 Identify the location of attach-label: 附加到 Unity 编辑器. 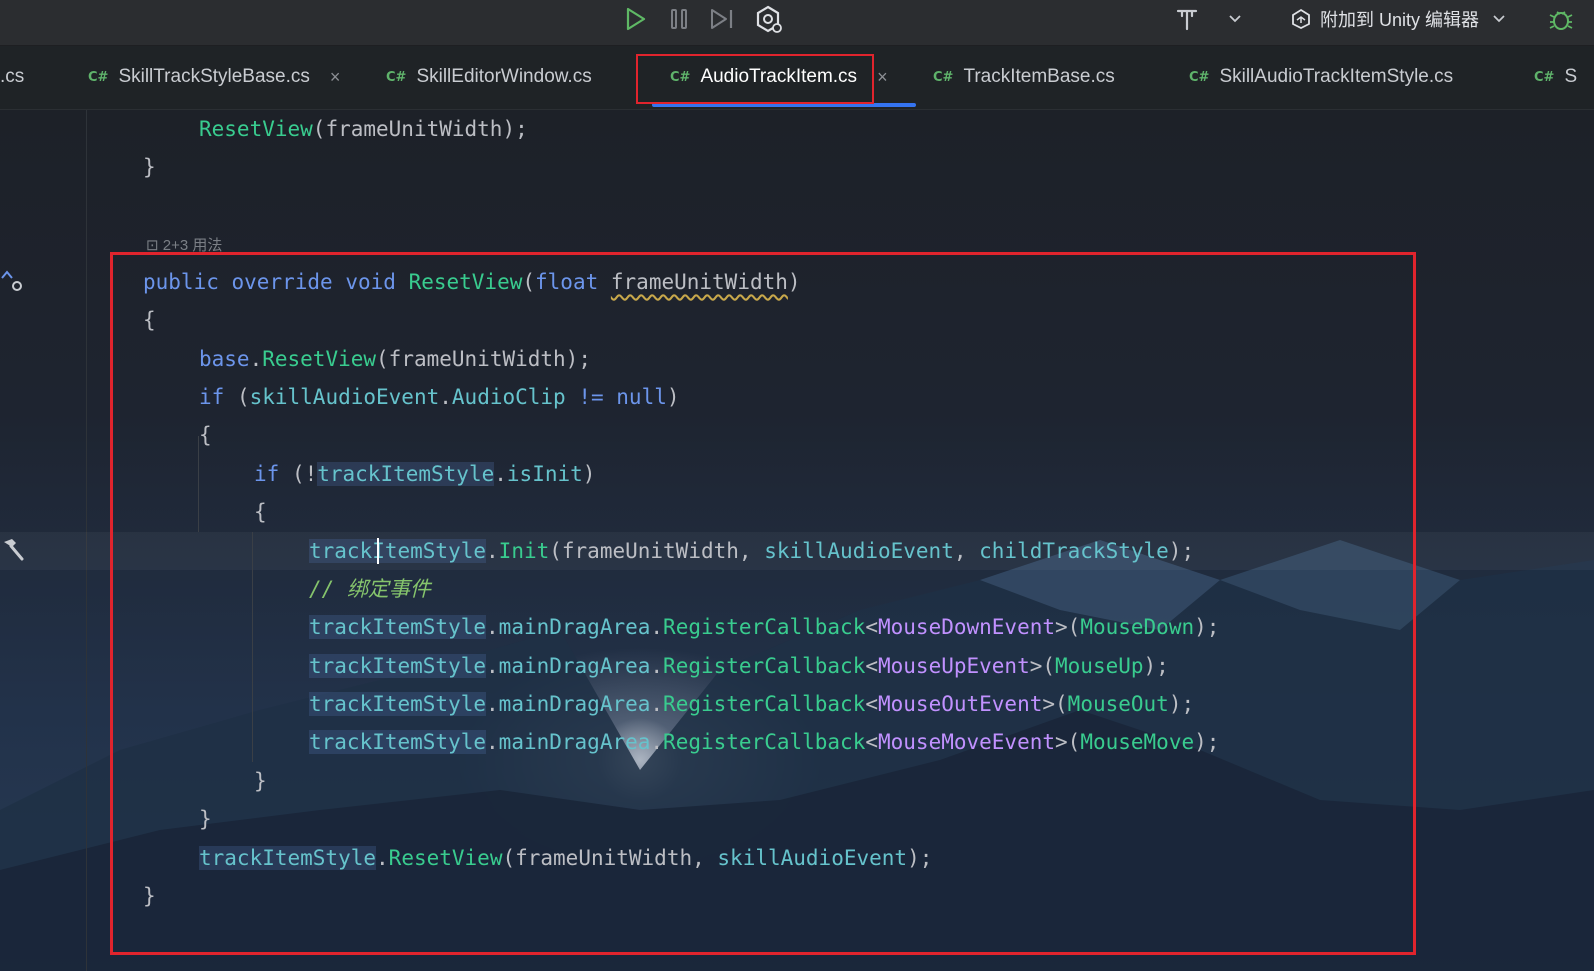
(1400, 20).